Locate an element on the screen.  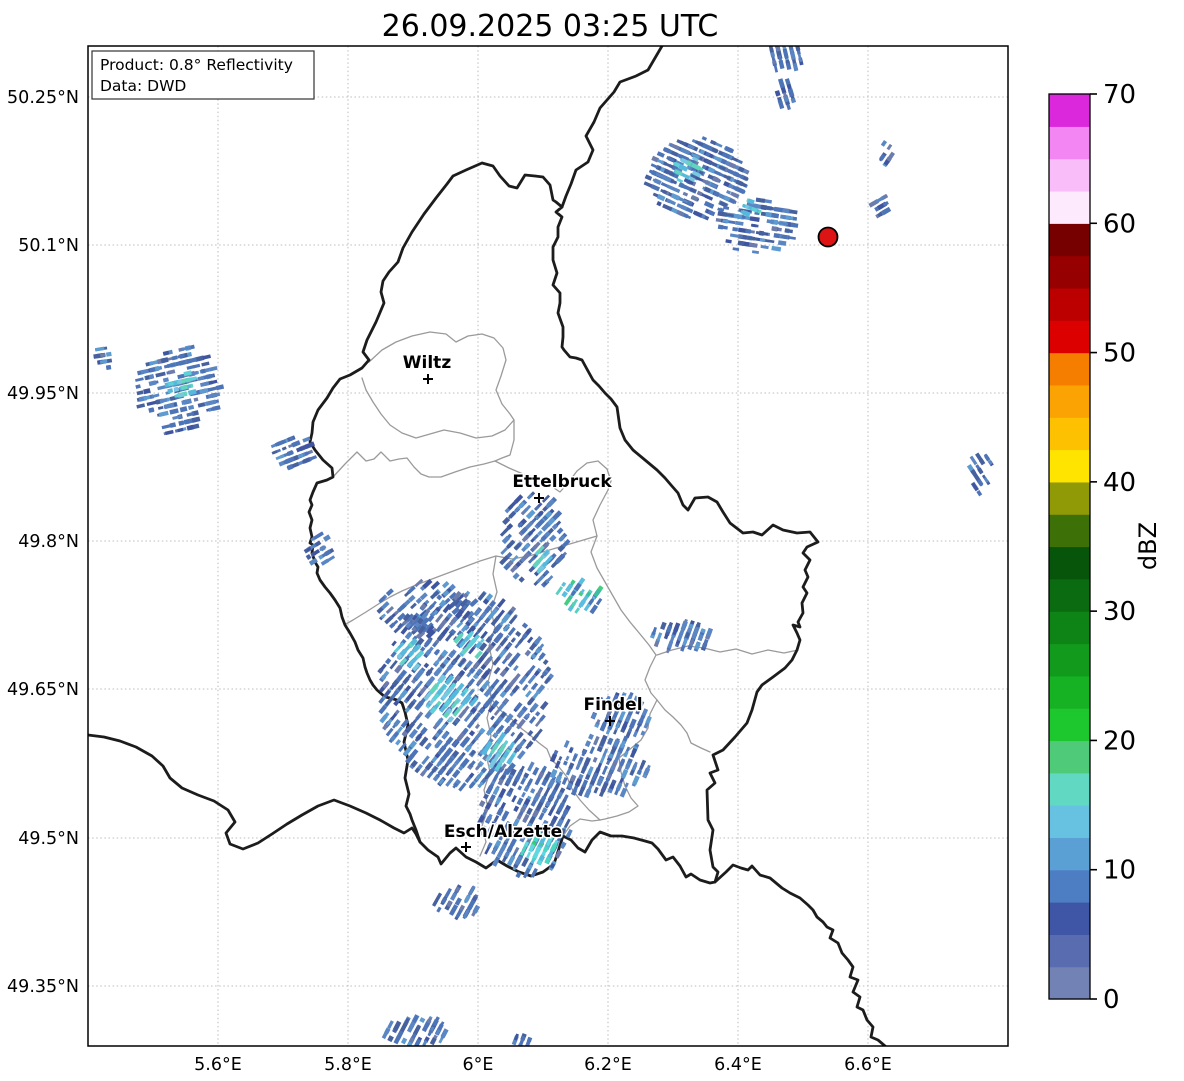
radar-site-dot is located at coordinates (828, 237).